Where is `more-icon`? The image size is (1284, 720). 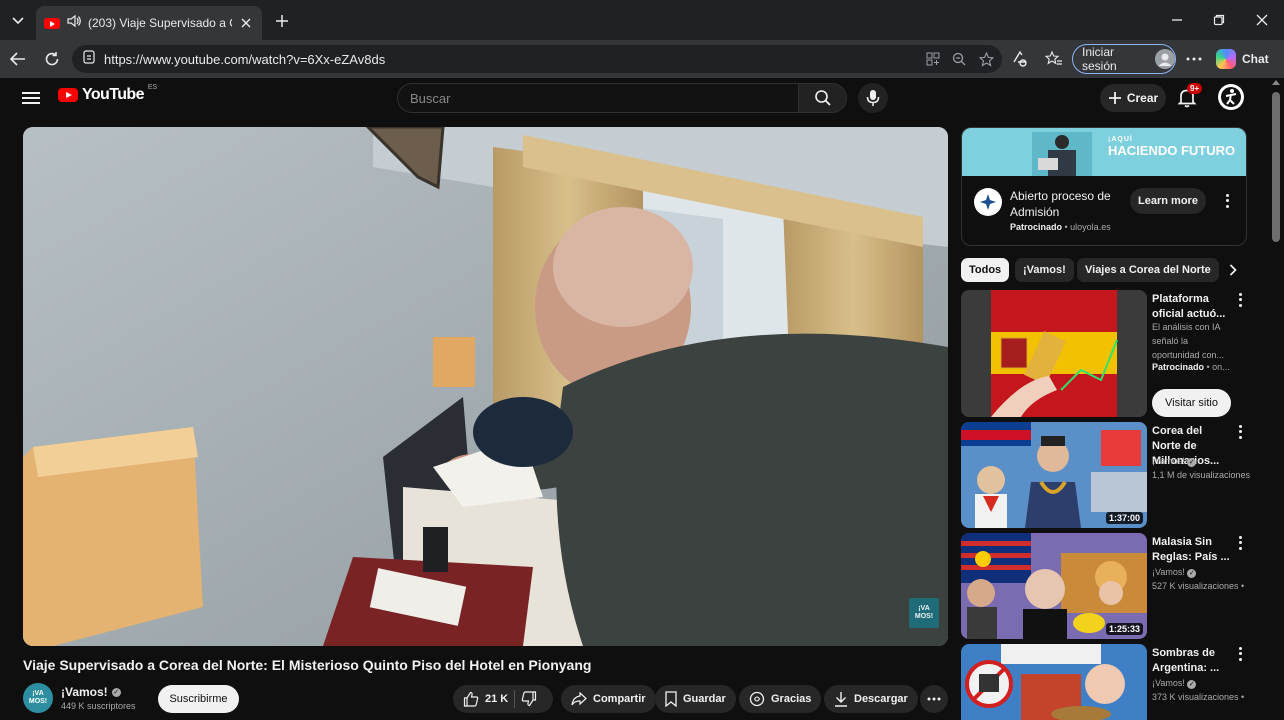 more-icon is located at coordinates (1194, 59).